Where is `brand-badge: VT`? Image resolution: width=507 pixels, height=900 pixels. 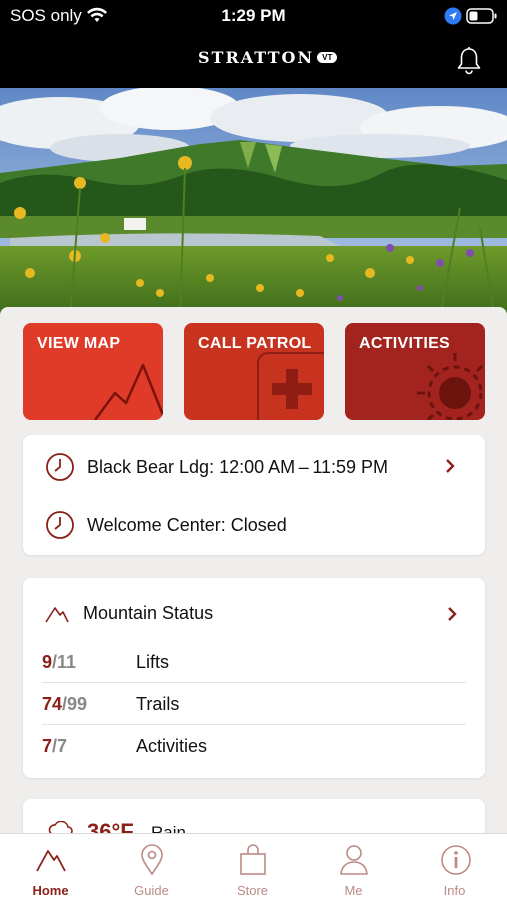
brand-badge: VT is located at coordinates (327, 57).